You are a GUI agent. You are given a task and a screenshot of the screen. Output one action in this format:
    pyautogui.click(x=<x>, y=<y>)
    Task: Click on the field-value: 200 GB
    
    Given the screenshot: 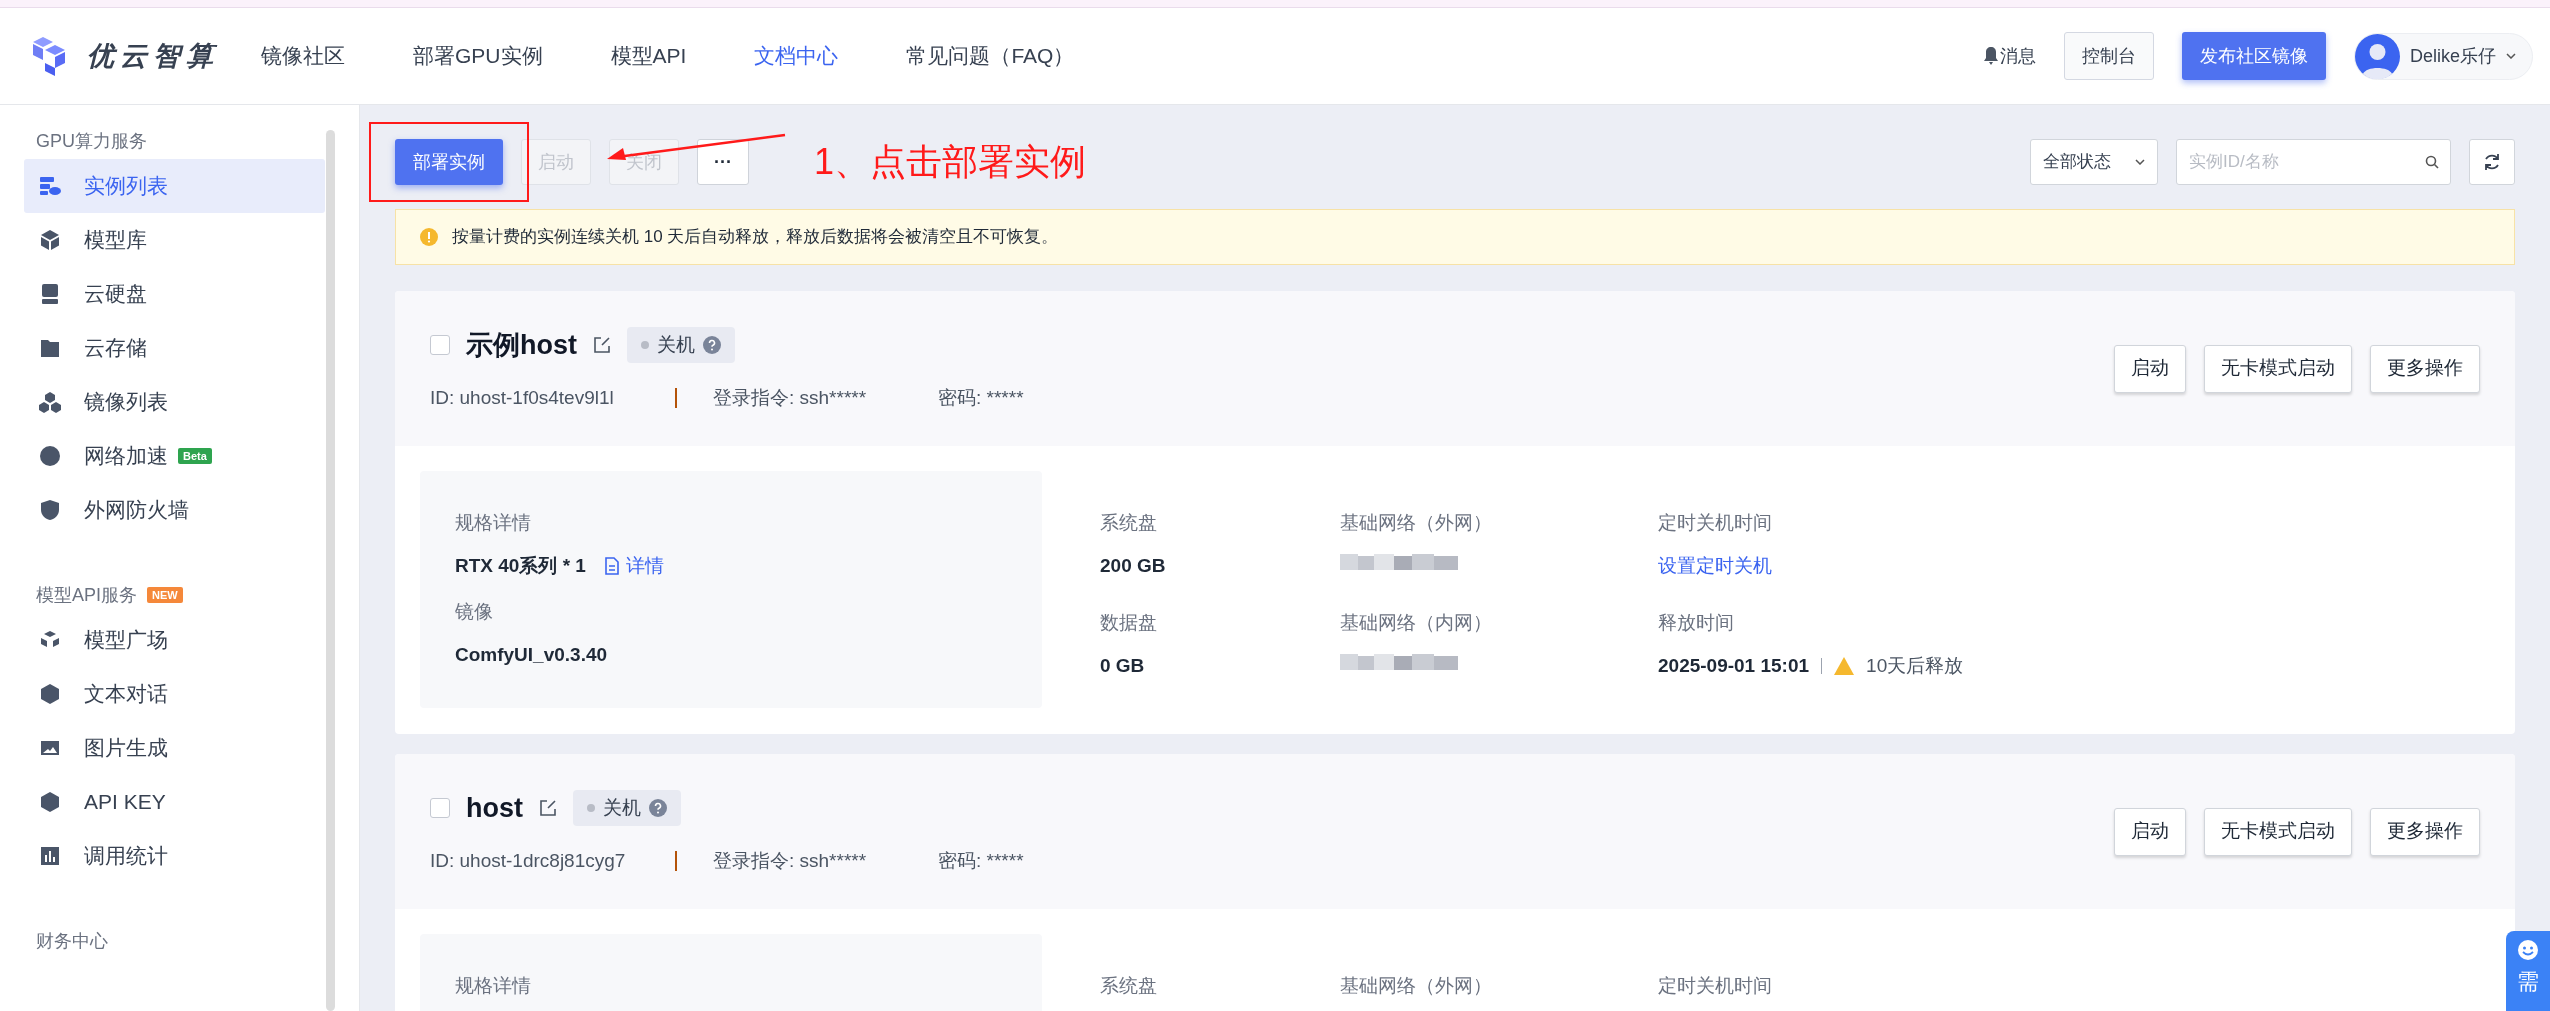 What is the action you would take?
    pyautogui.click(x=1133, y=565)
    